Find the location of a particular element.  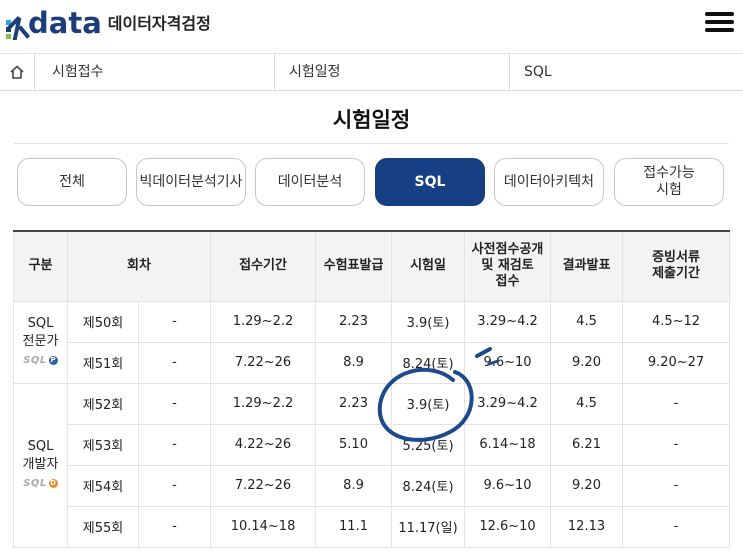

tab-bigdata: 빅데이터분석기사 is located at coordinates (191, 182).